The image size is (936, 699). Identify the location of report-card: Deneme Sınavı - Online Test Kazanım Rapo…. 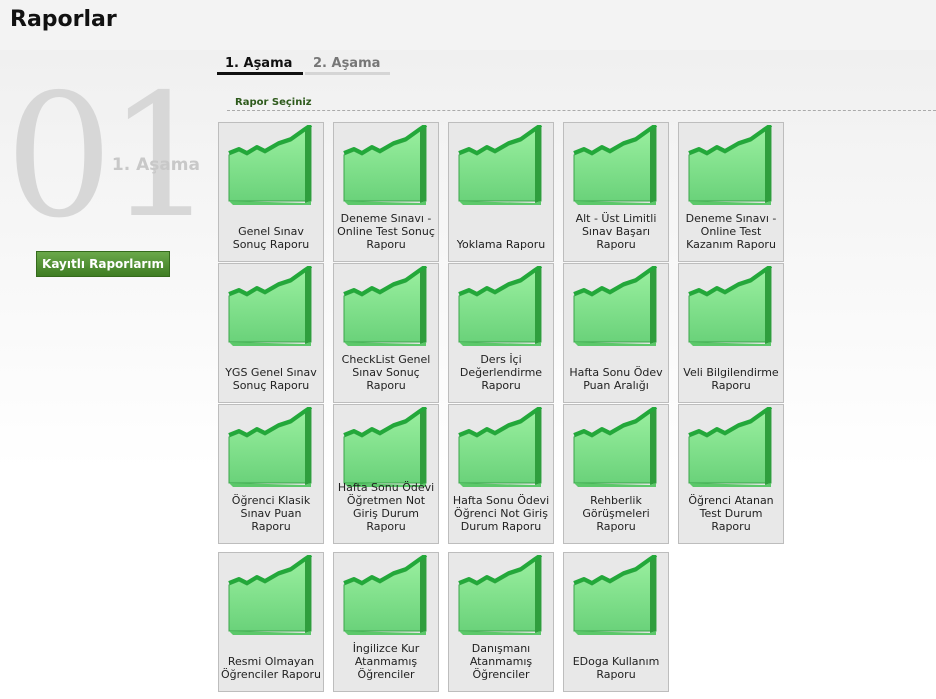
(731, 192).